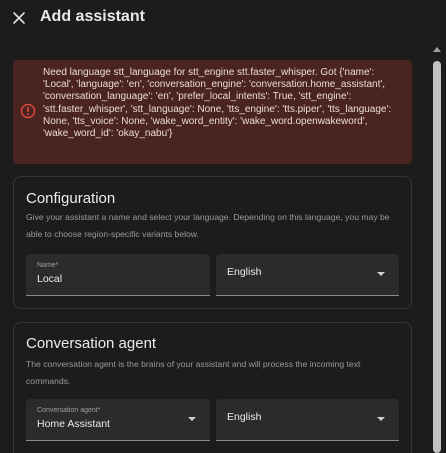 The width and height of the screenshot is (446, 453). What do you see at coordinates (118, 420) in the screenshot?
I see `conversation-agent-select: Conversation agent* Home Assistant` at bounding box center [118, 420].